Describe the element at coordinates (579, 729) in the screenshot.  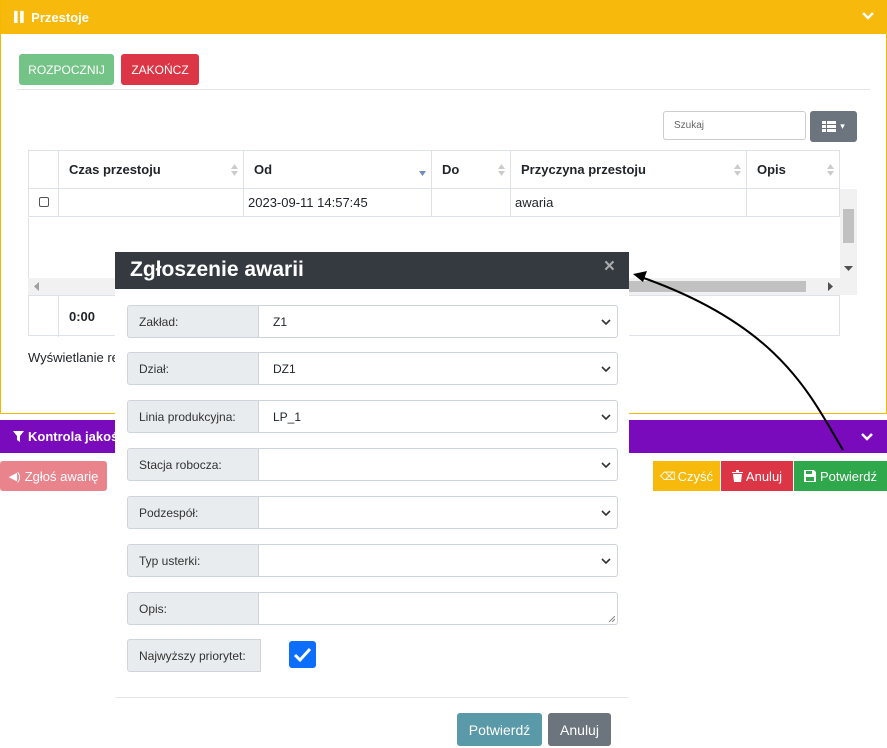
I see `modal-cancel-button: Anuluj` at that location.